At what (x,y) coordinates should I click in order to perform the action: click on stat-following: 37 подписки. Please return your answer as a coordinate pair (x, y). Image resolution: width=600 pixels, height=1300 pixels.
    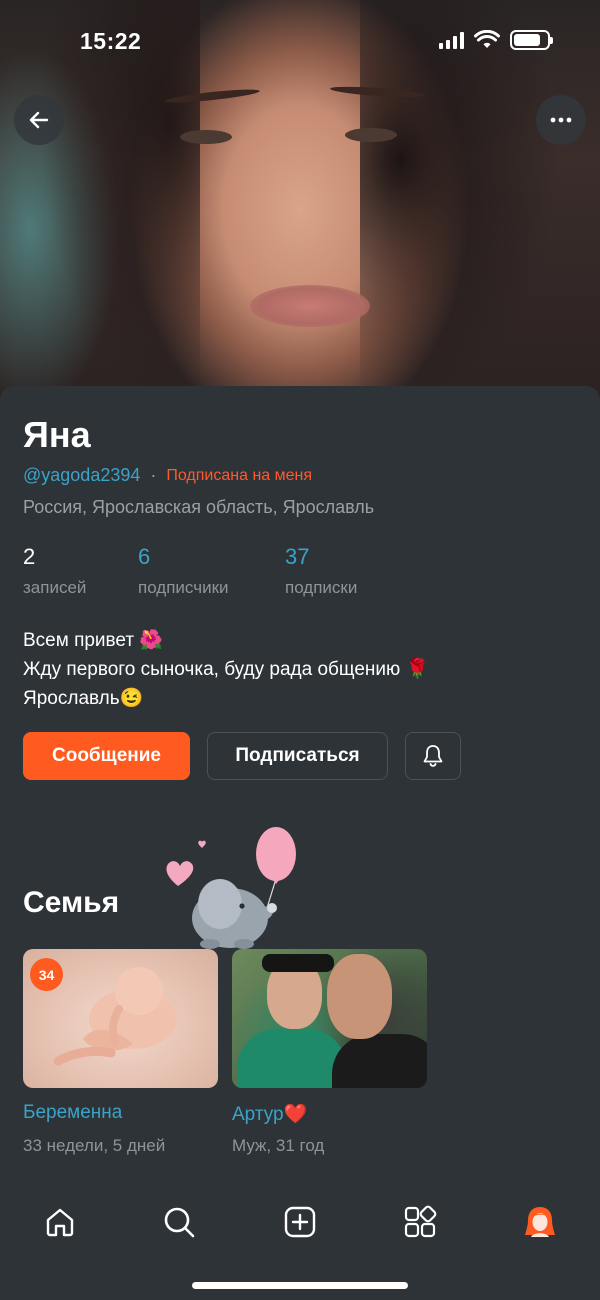
    Looking at the image, I should click on (321, 571).